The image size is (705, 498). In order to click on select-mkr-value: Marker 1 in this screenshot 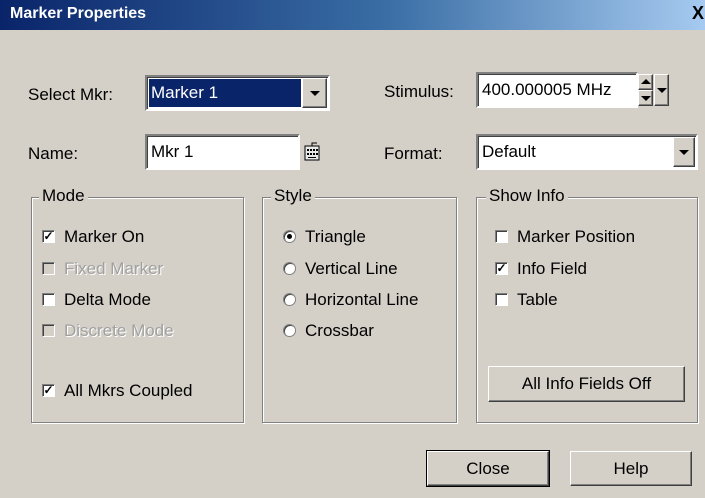, I will do `click(185, 92)`.